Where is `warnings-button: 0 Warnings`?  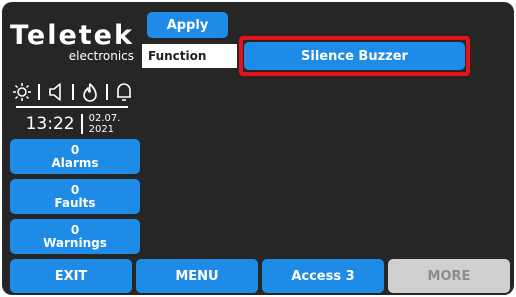 warnings-button: 0 Warnings is located at coordinates (75, 236).